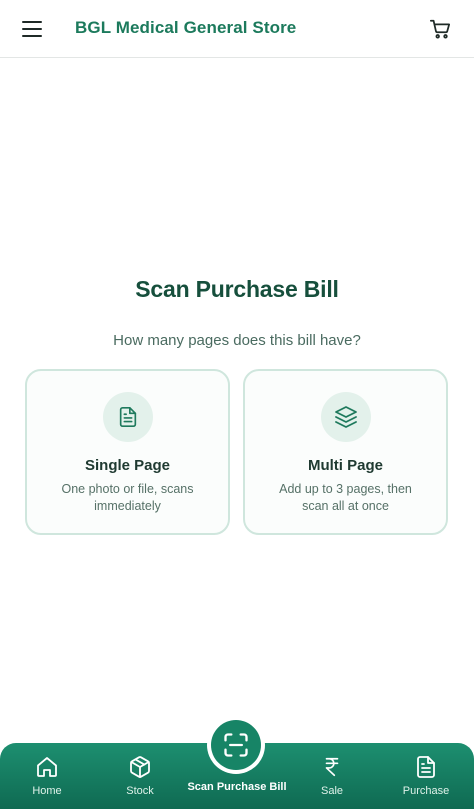 The width and height of the screenshot is (474, 809). I want to click on scan-purchase-bill-button, so click(236, 745).